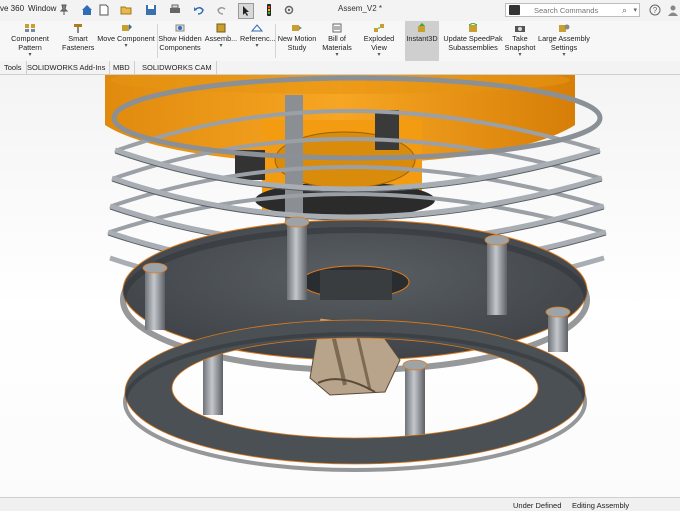  Describe the element at coordinates (514, 10) in the screenshot. I see `command-search-icon` at that location.